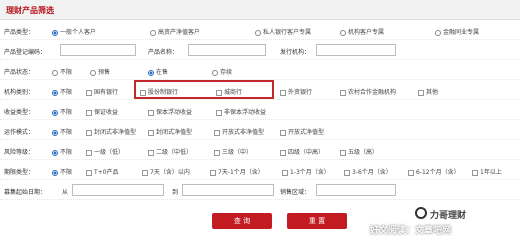  Describe the element at coordinates (296, 91) in the screenshot. I see `institution-option-foreign: 外资银行` at that location.